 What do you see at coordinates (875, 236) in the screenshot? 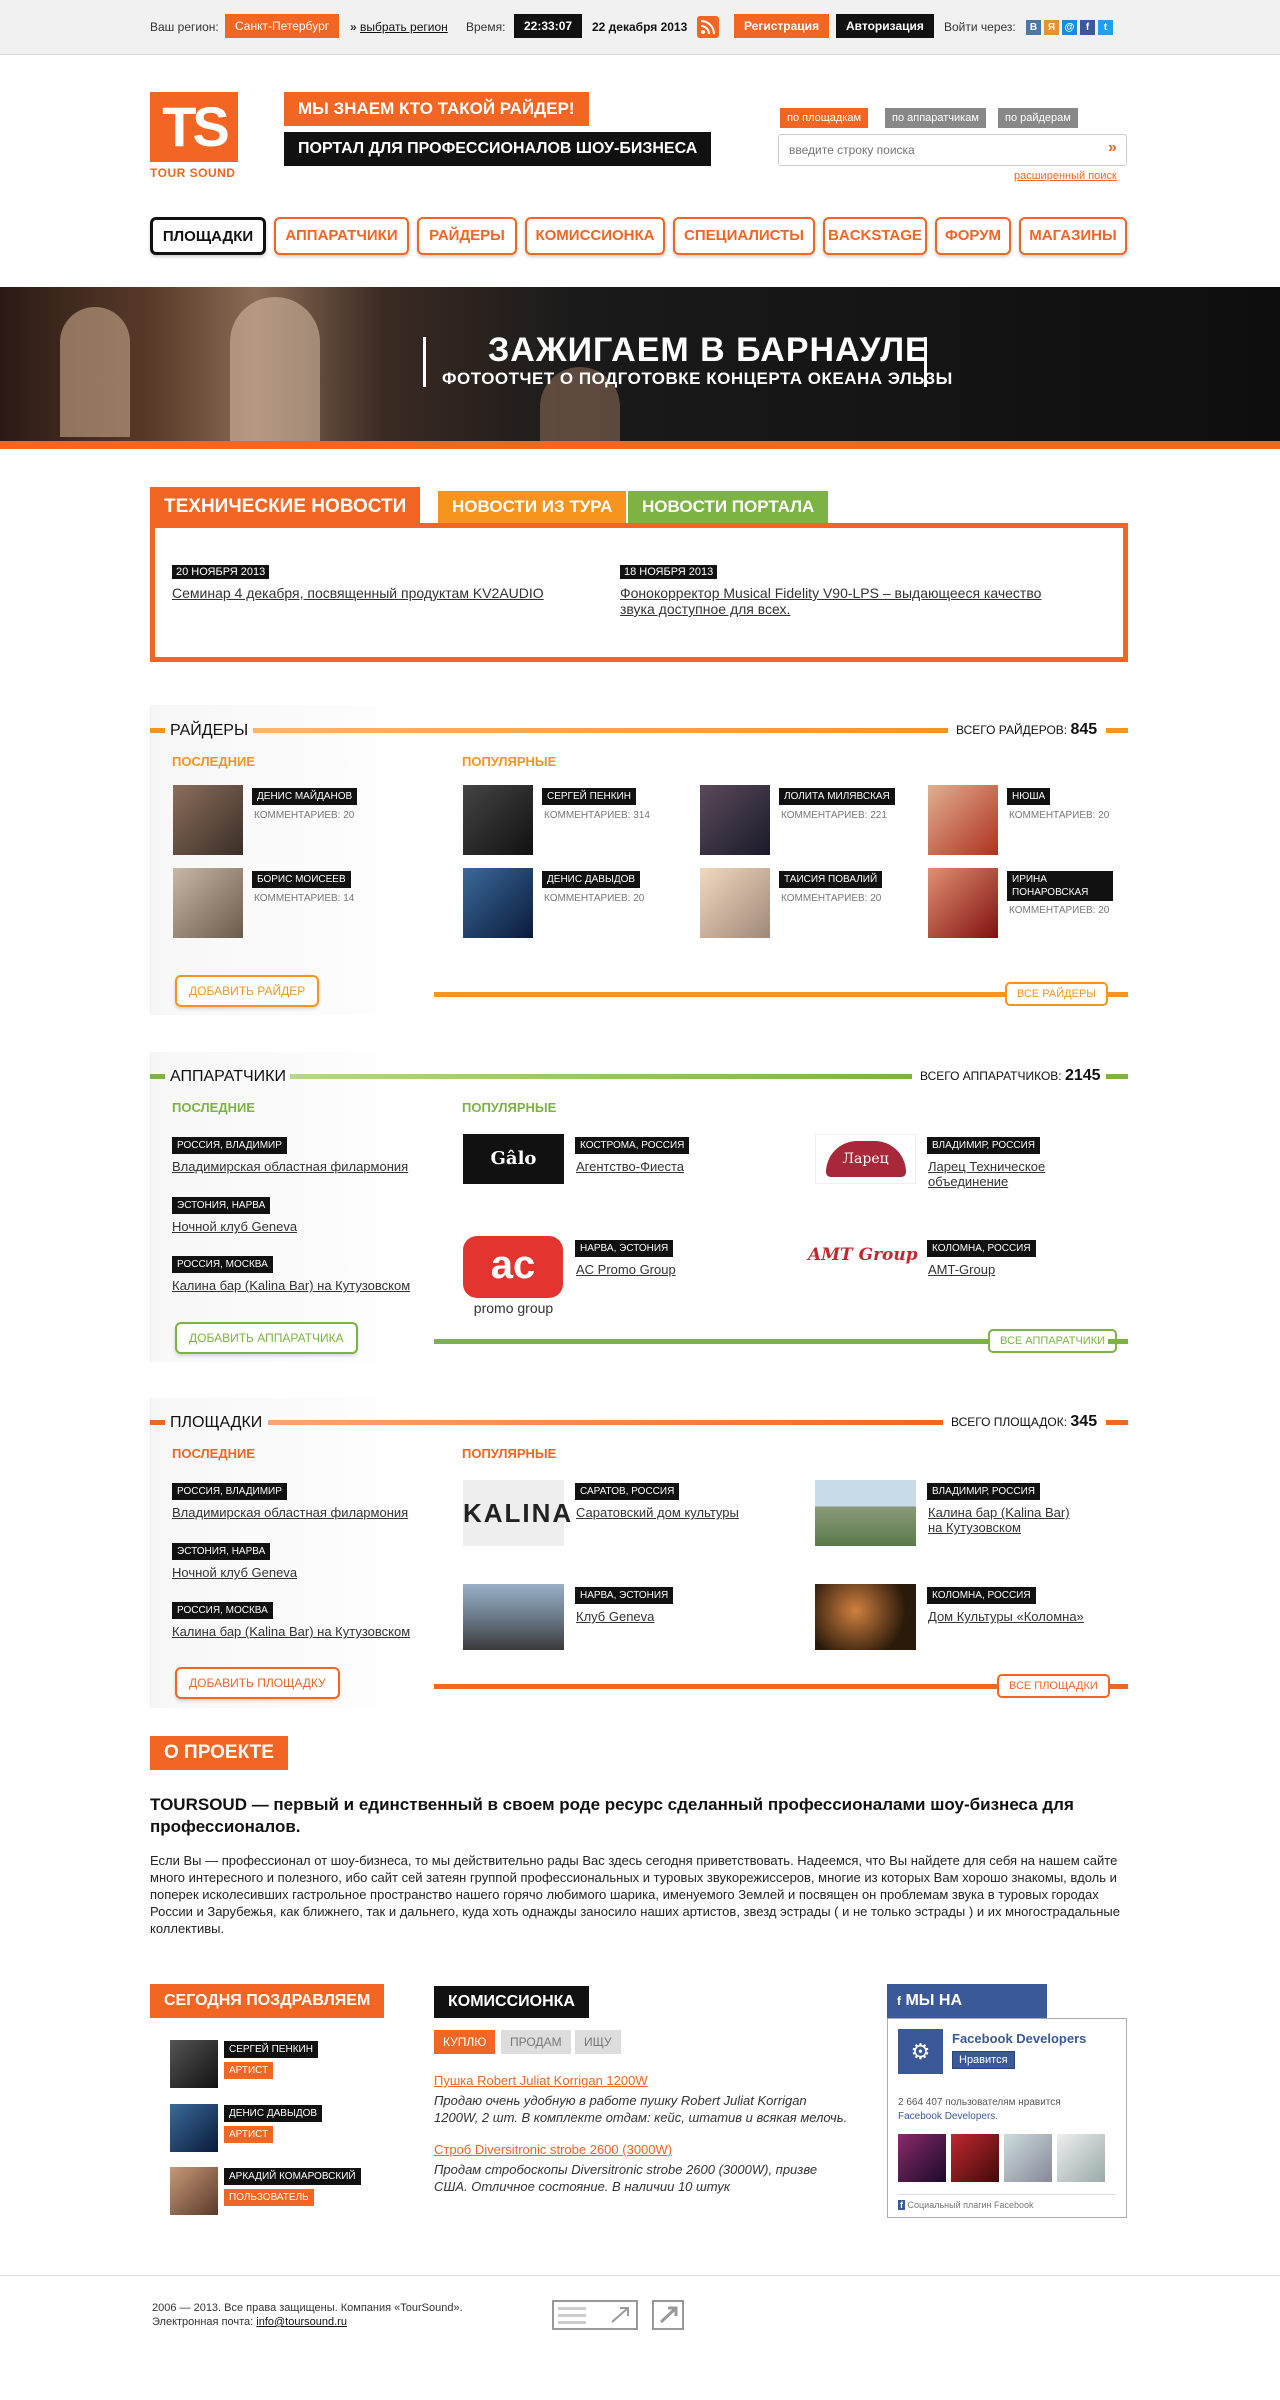
I see `nav-backstage: BACKSTAGE` at bounding box center [875, 236].